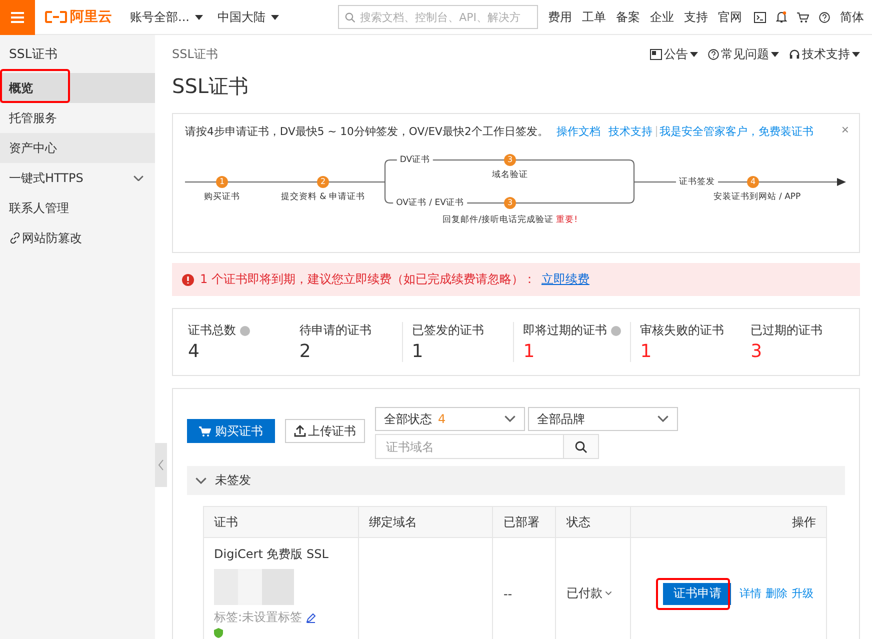 The width and height of the screenshot is (872, 639). I want to click on stat-label: 证书总数, so click(212, 330).